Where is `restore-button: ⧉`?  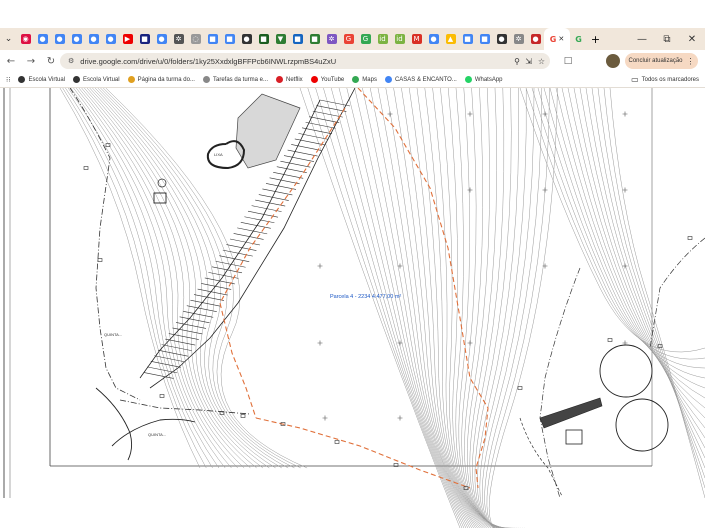 restore-button: ⧉ is located at coordinates (667, 39).